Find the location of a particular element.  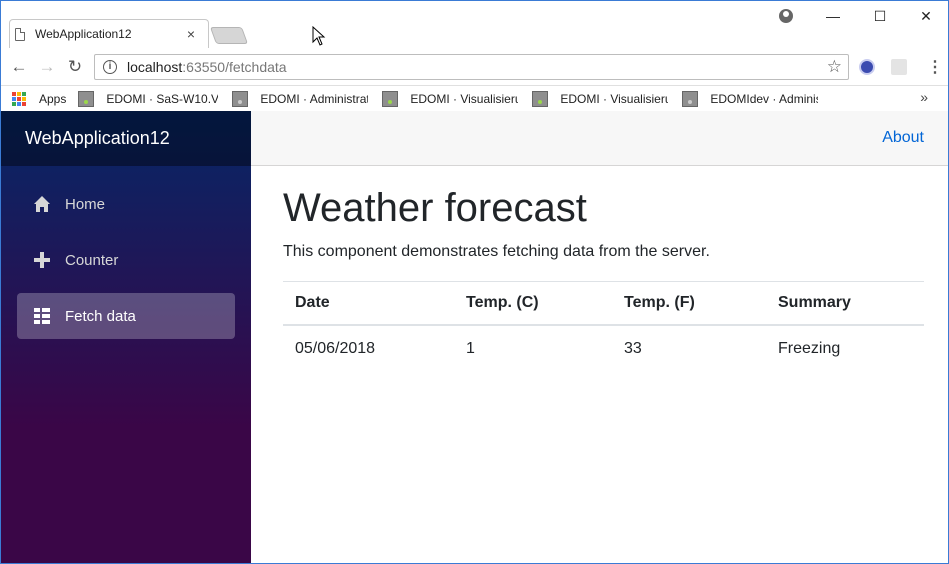

sidebar-item-home: Home is located at coordinates (126, 204).